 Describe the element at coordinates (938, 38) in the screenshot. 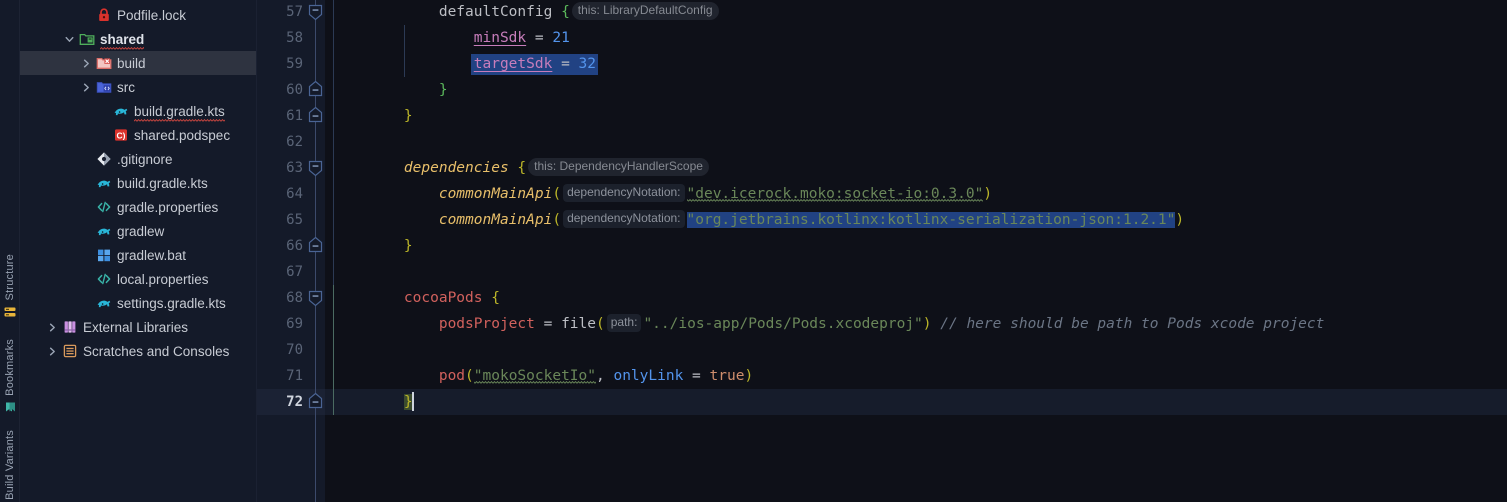

I see `code-line: minSdk = 21` at that location.